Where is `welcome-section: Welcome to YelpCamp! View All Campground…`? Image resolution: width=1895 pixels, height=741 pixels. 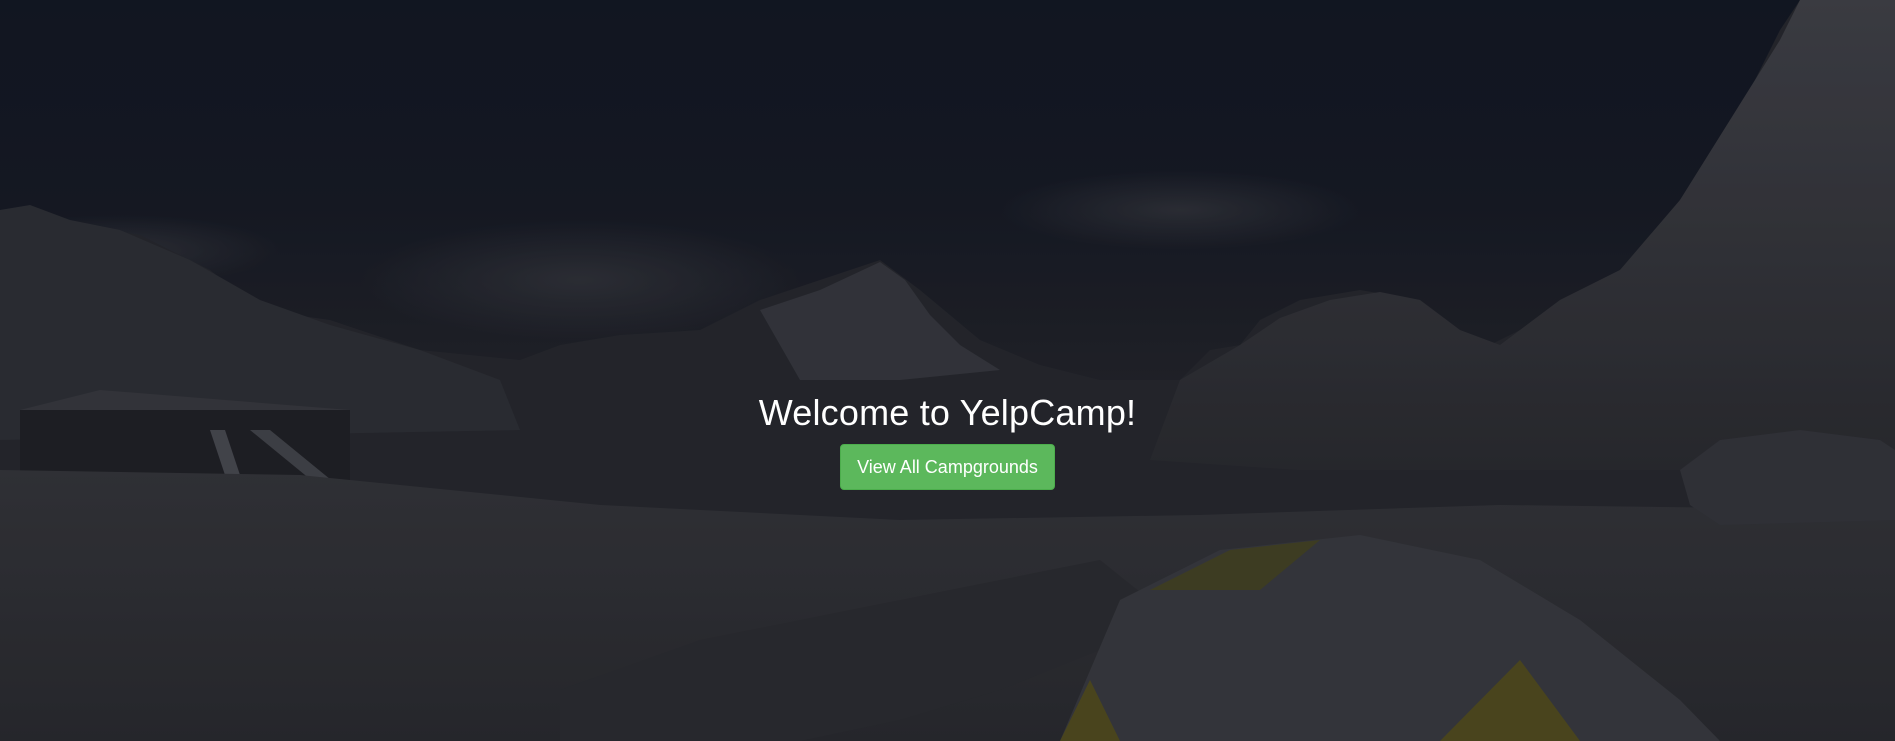 welcome-section: Welcome to YelpCamp! View All Campground… is located at coordinates (947, 441).